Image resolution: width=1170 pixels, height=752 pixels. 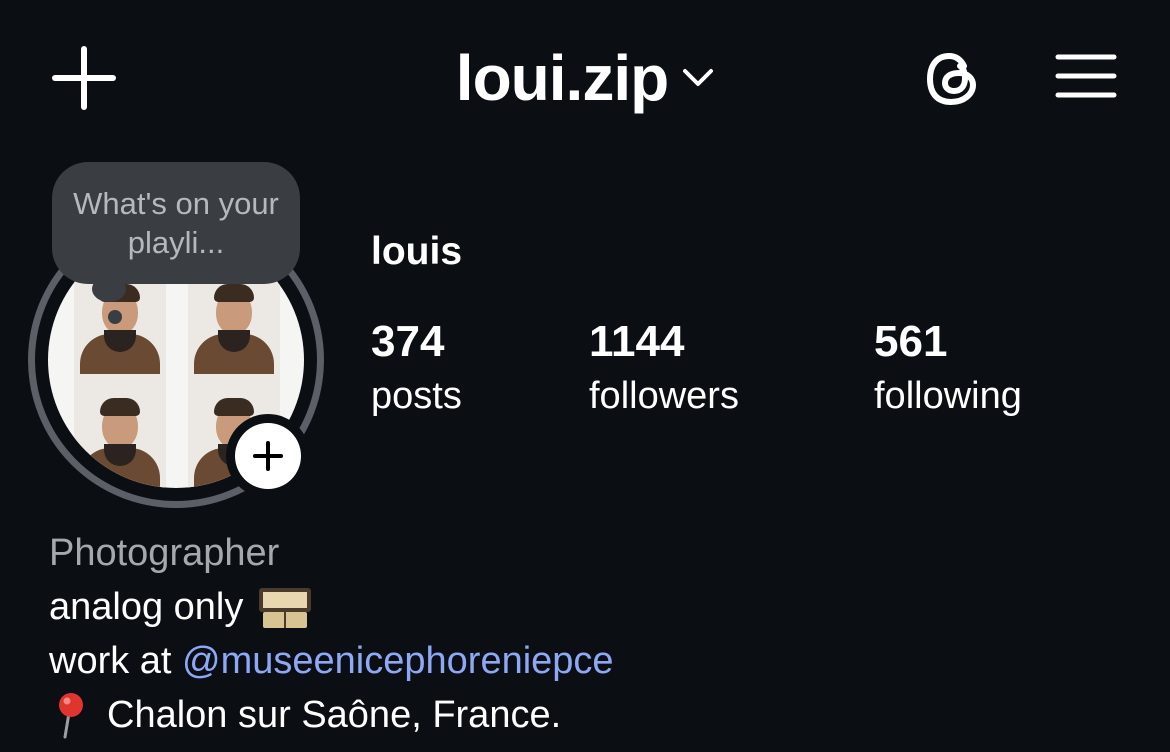 I want to click on chevron-down-icon, so click(x=698, y=77).